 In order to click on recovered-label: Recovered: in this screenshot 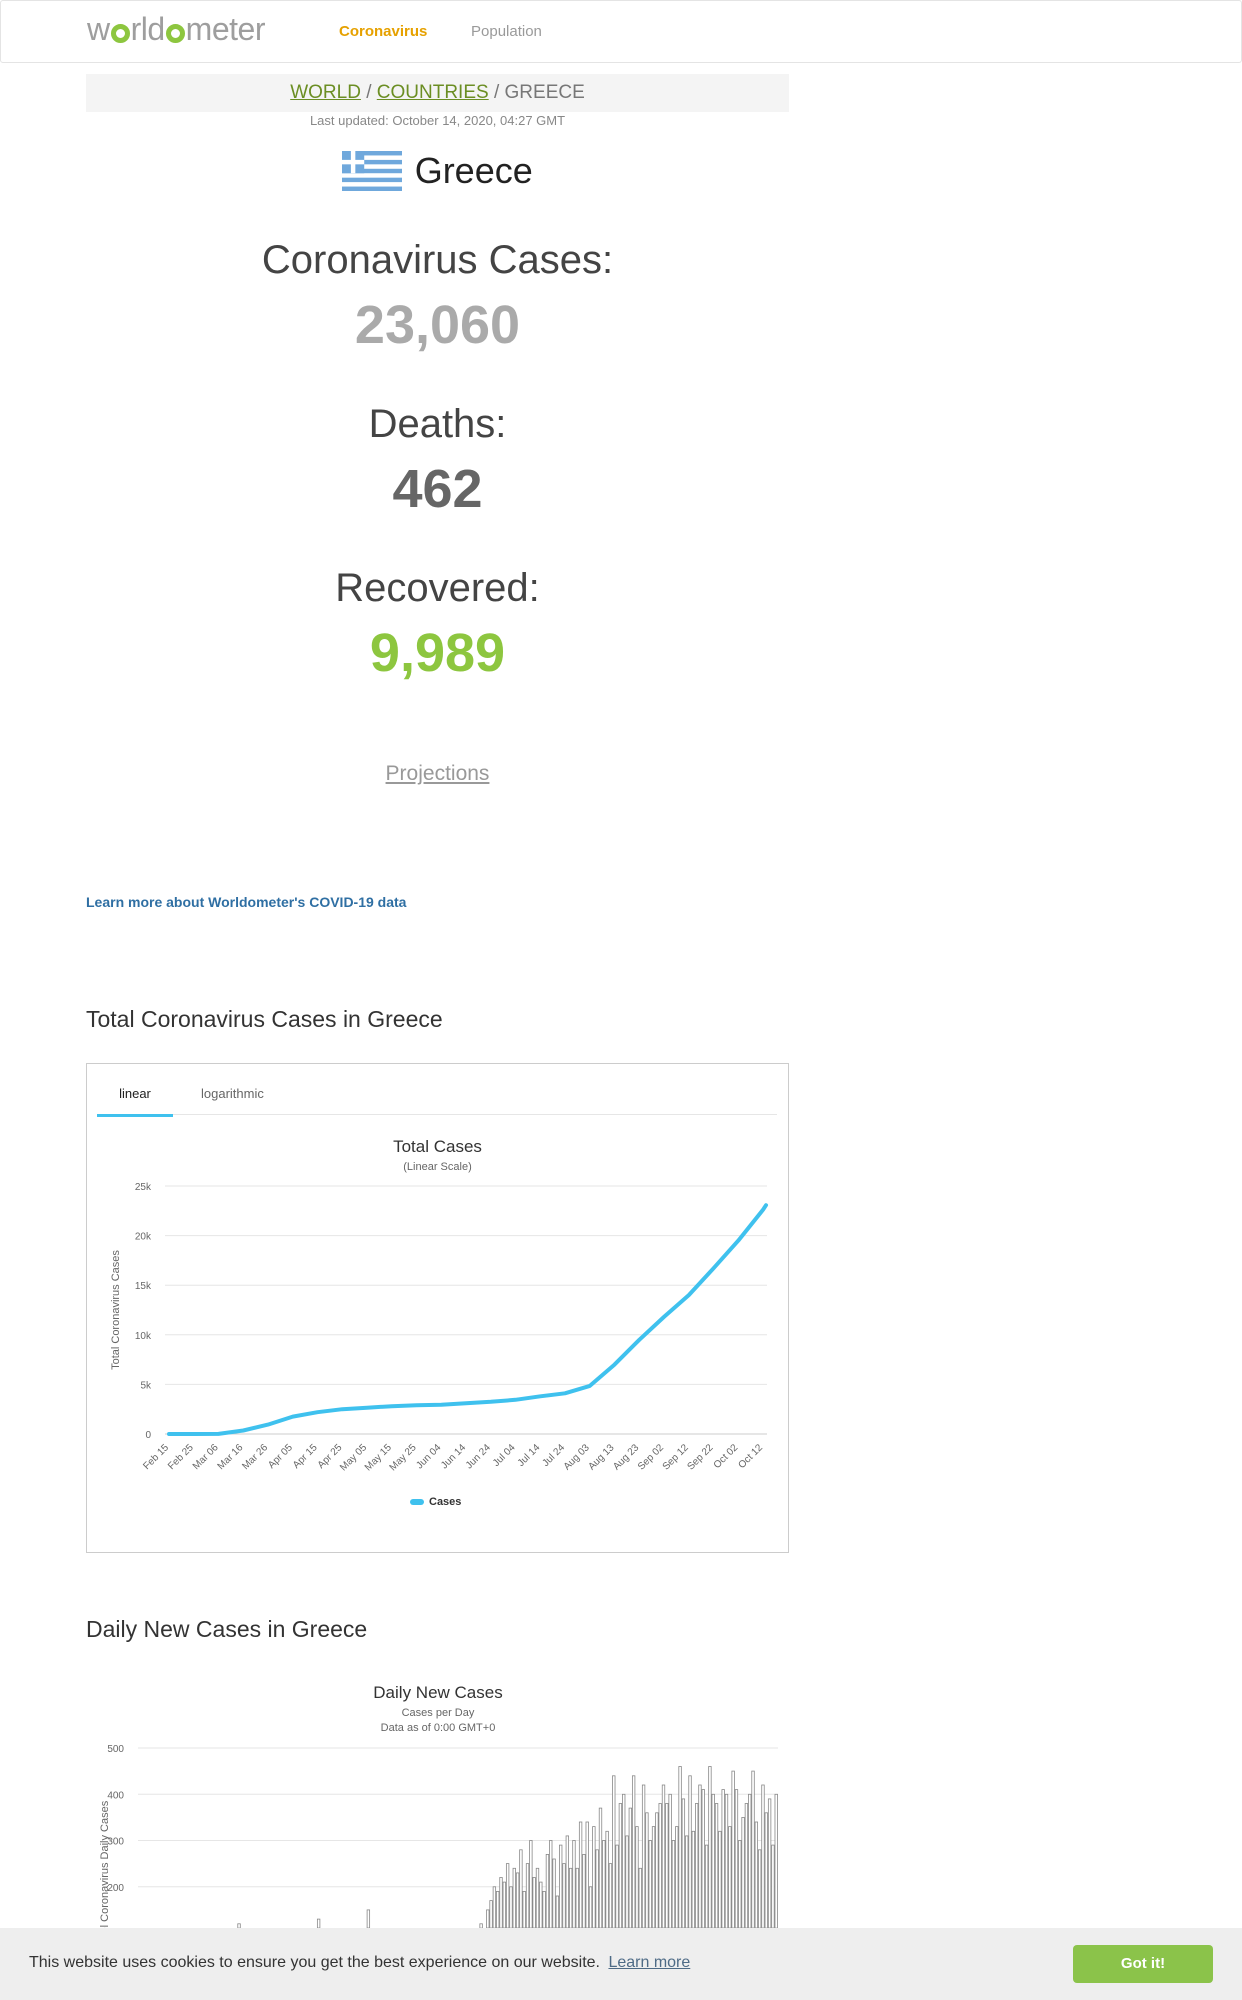, I will do `click(437, 588)`.